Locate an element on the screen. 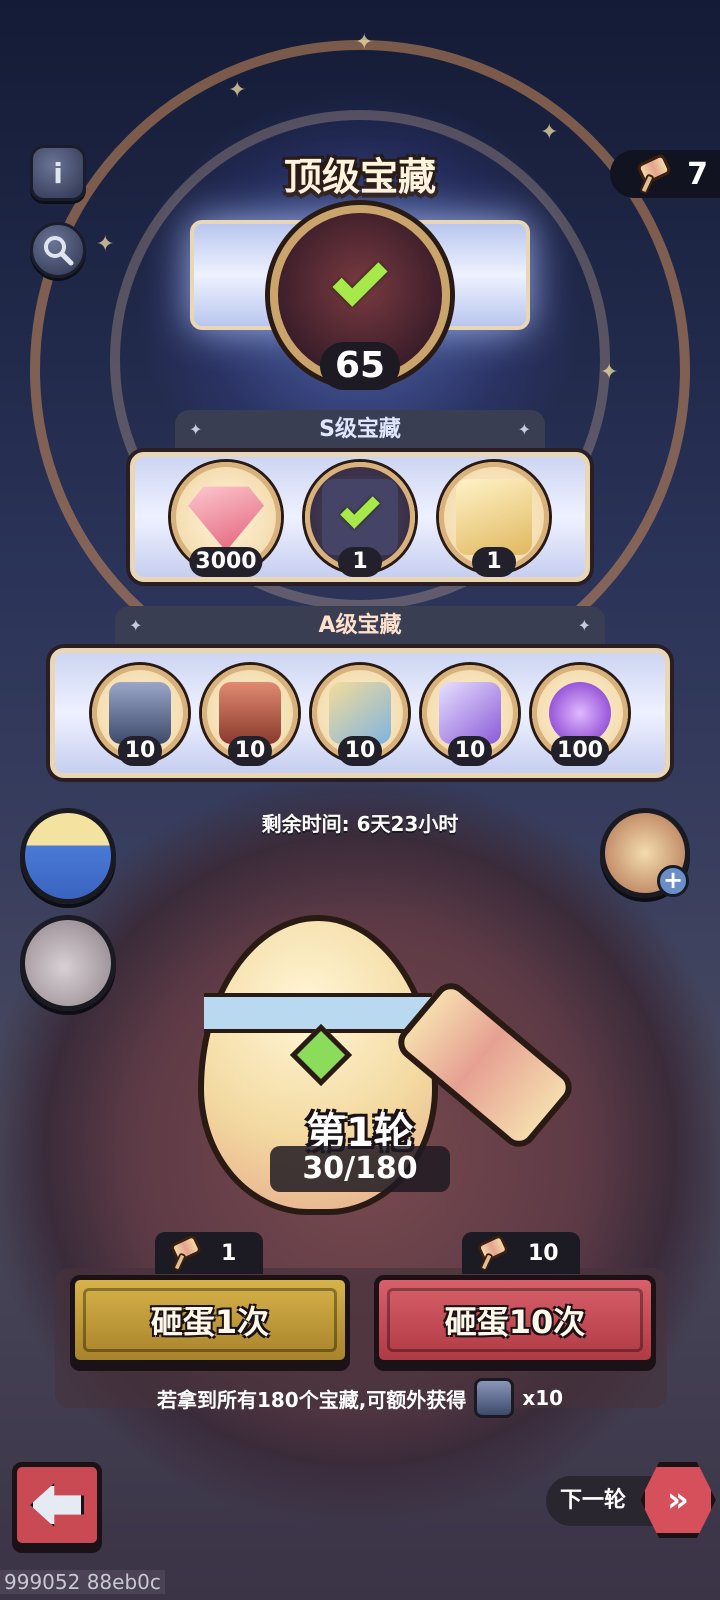 The width and height of the screenshot is (720, 1600). gift-box-button is located at coordinates (68, 856).